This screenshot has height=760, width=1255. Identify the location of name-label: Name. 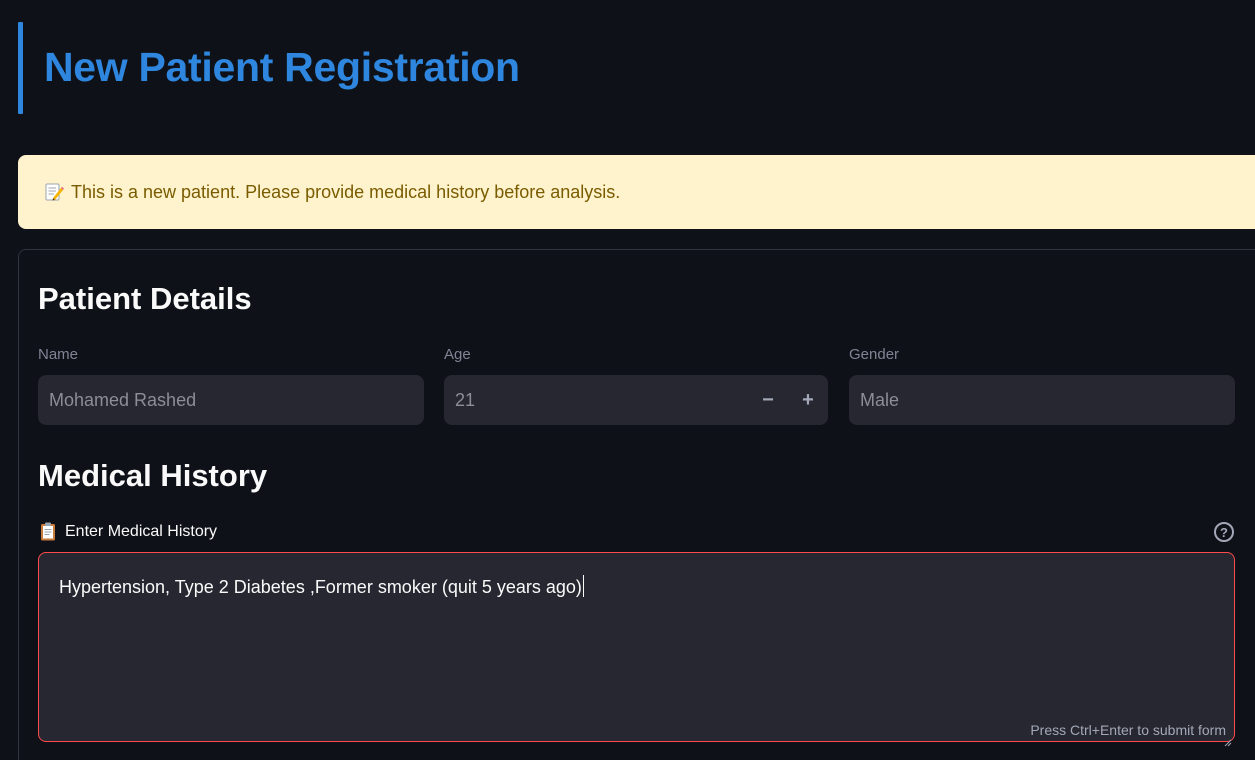
(58, 354).